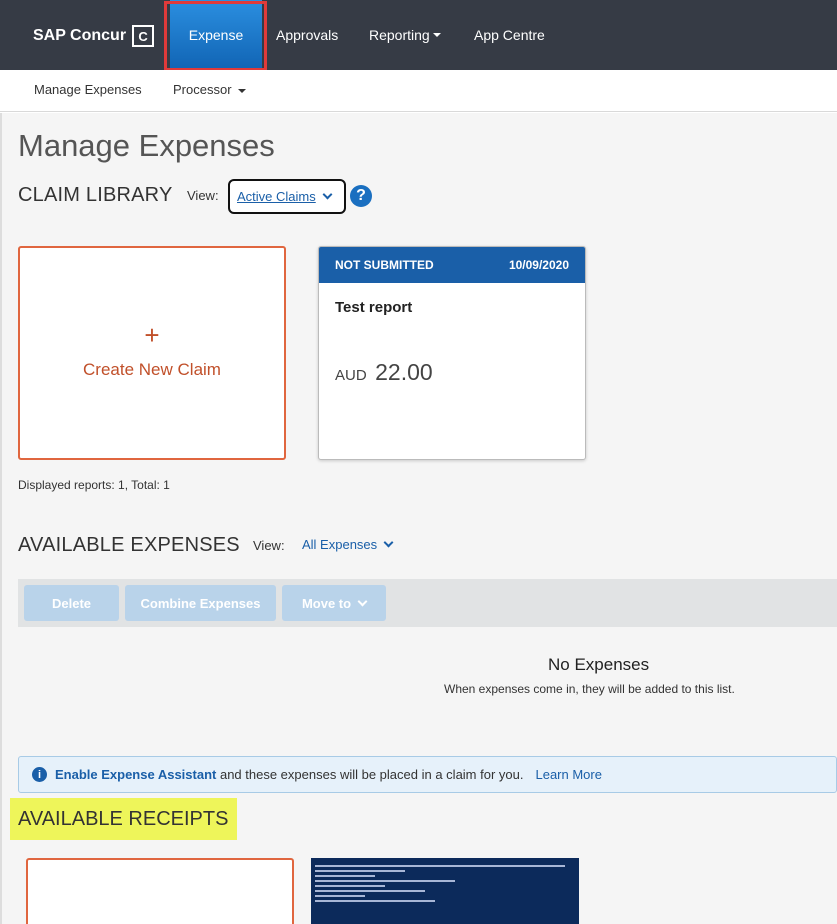 This screenshot has height=924, width=837. What do you see at coordinates (326, 603) in the screenshot?
I see `move-to-label: Move to` at bounding box center [326, 603].